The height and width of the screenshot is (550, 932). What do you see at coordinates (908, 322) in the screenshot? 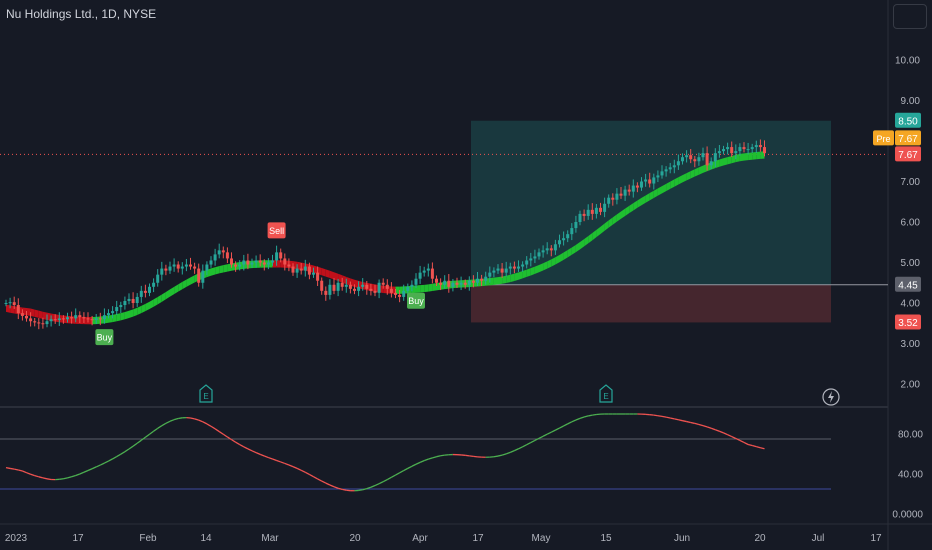
I see `price-axis-label: 3.52` at bounding box center [908, 322].